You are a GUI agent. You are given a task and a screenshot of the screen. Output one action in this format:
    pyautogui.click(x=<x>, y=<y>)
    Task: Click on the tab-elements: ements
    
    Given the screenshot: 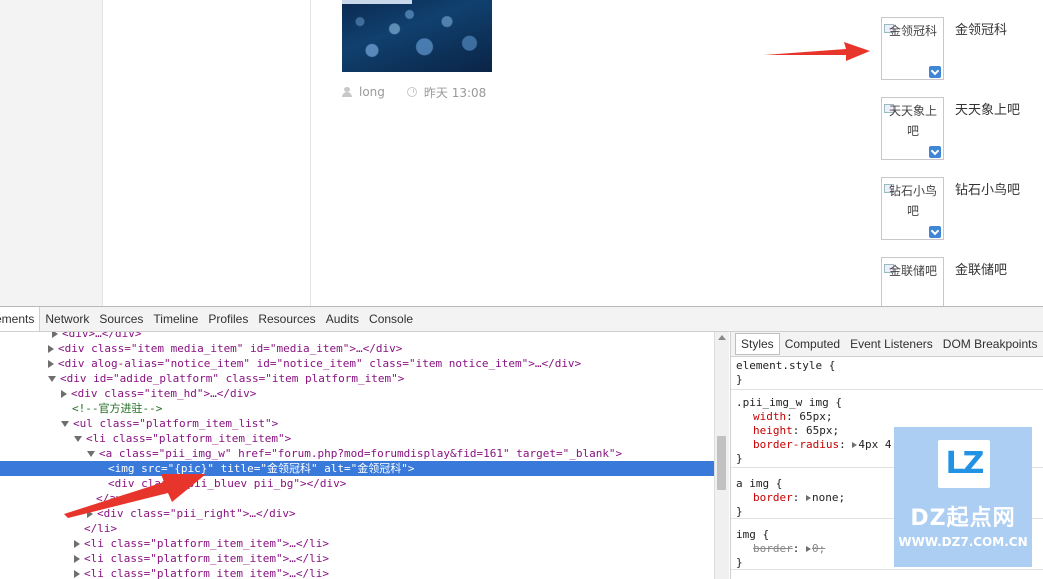 What is the action you would take?
    pyautogui.click(x=20, y=319)
    